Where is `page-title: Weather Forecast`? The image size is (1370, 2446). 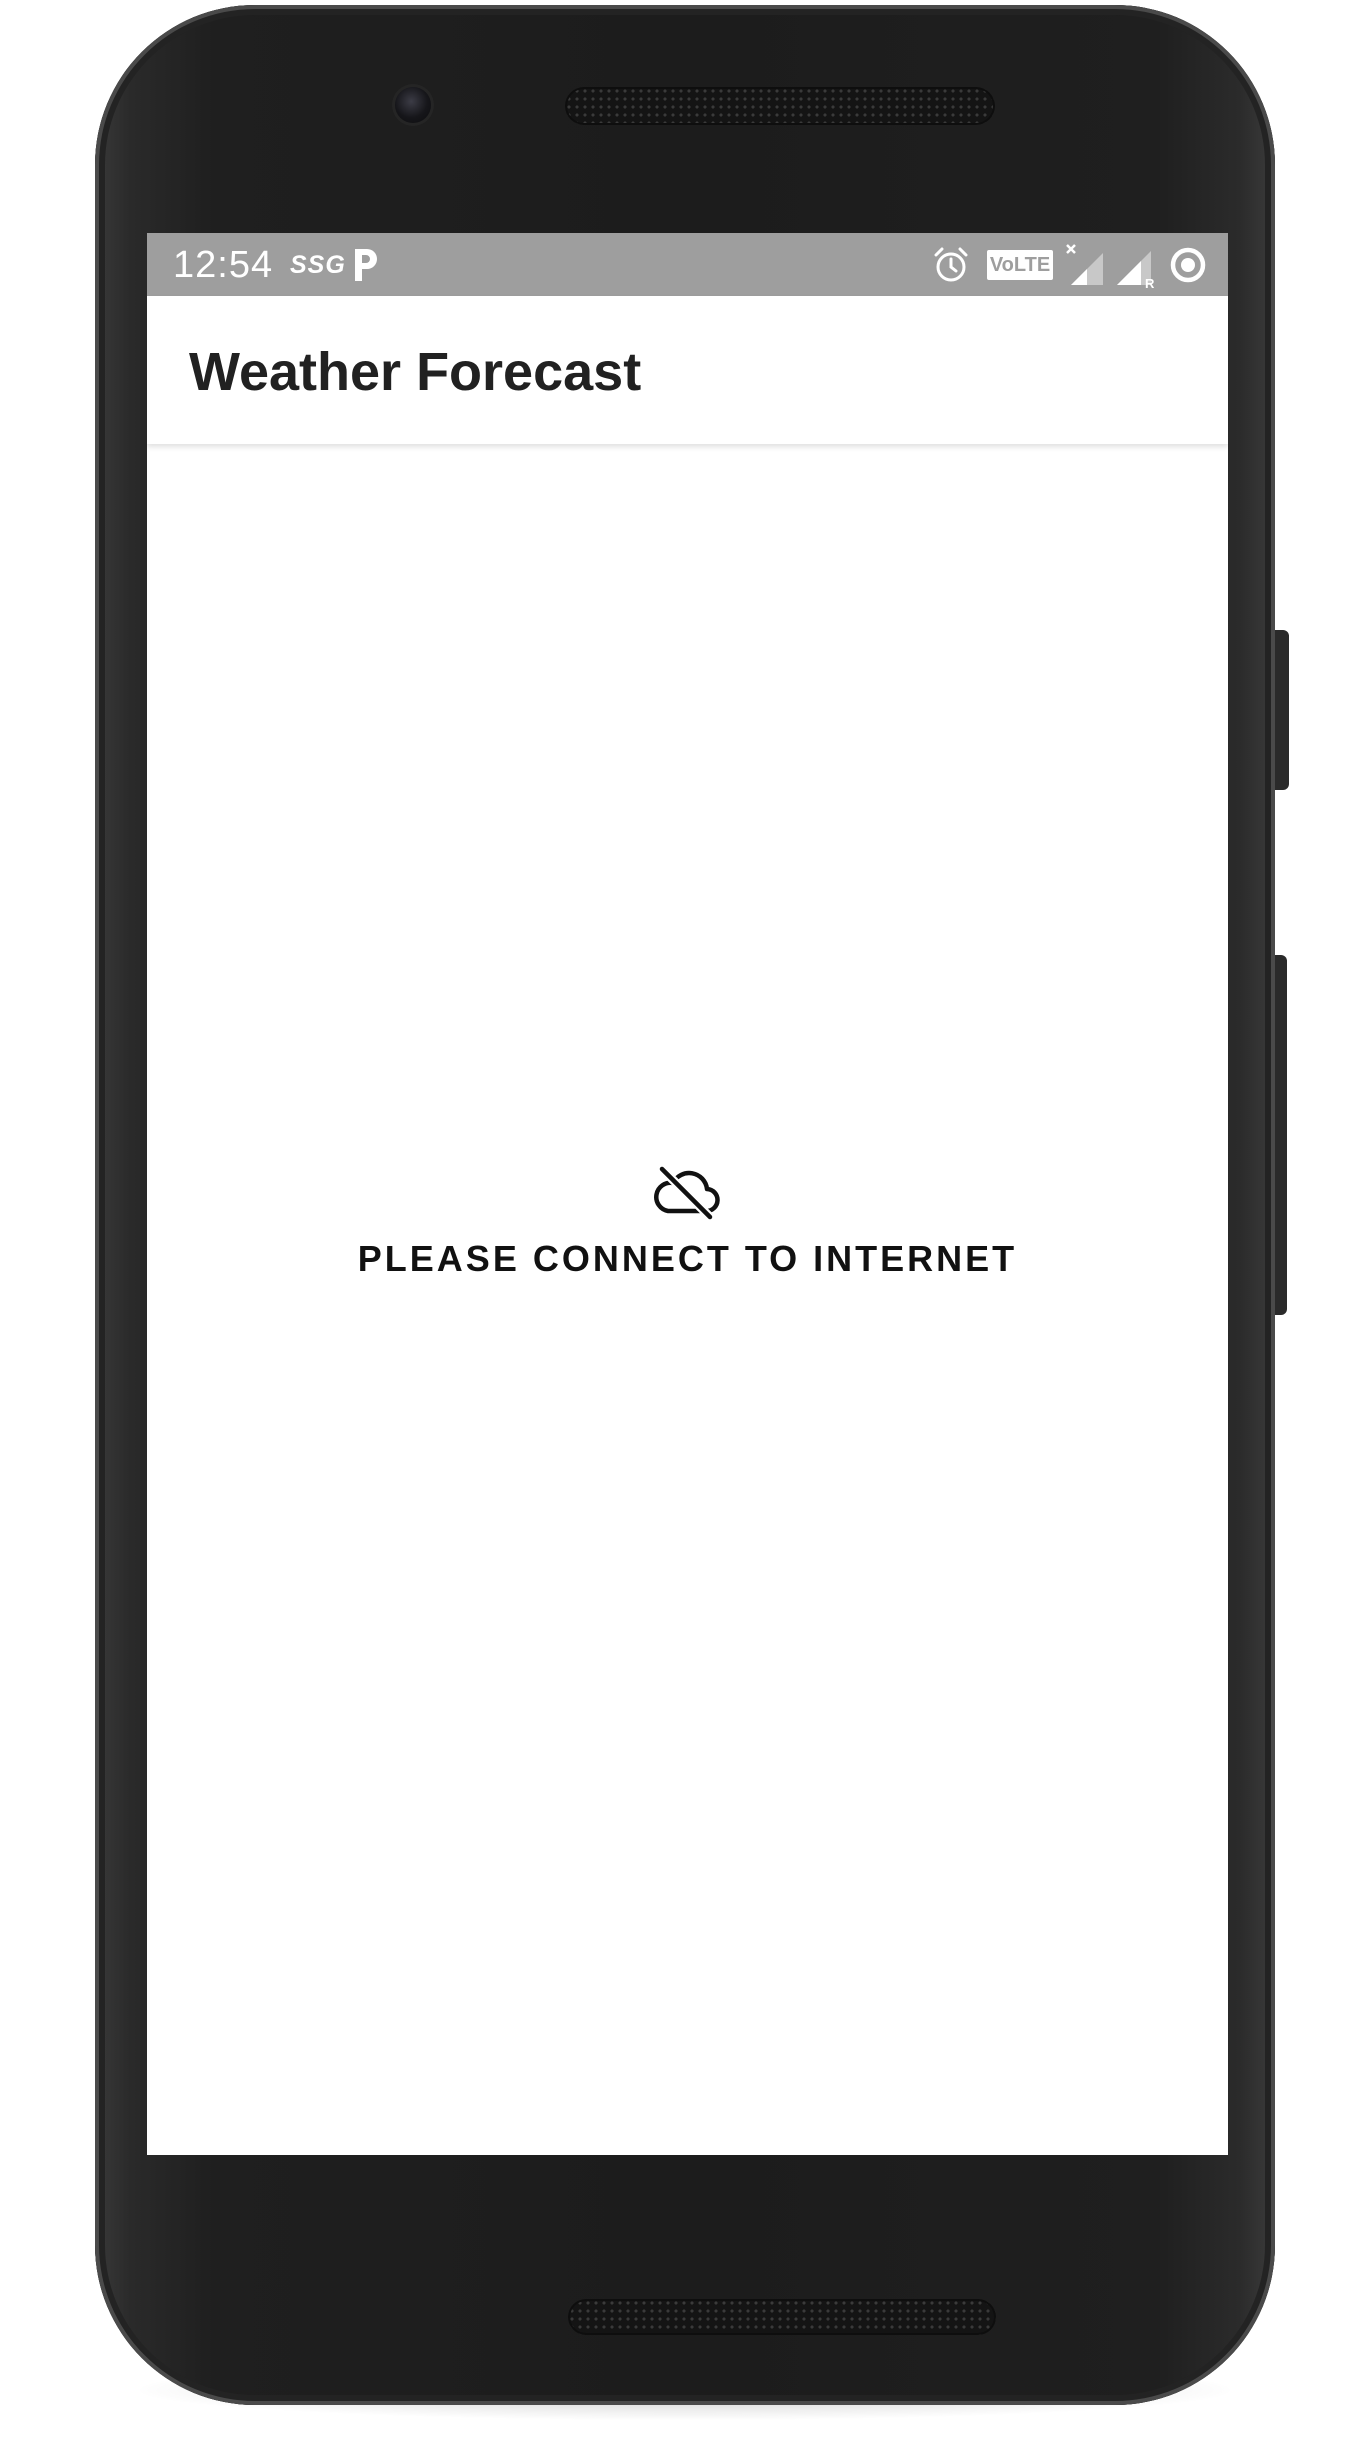
page-title: Weather Forecast is located at coordinates (415, 372).